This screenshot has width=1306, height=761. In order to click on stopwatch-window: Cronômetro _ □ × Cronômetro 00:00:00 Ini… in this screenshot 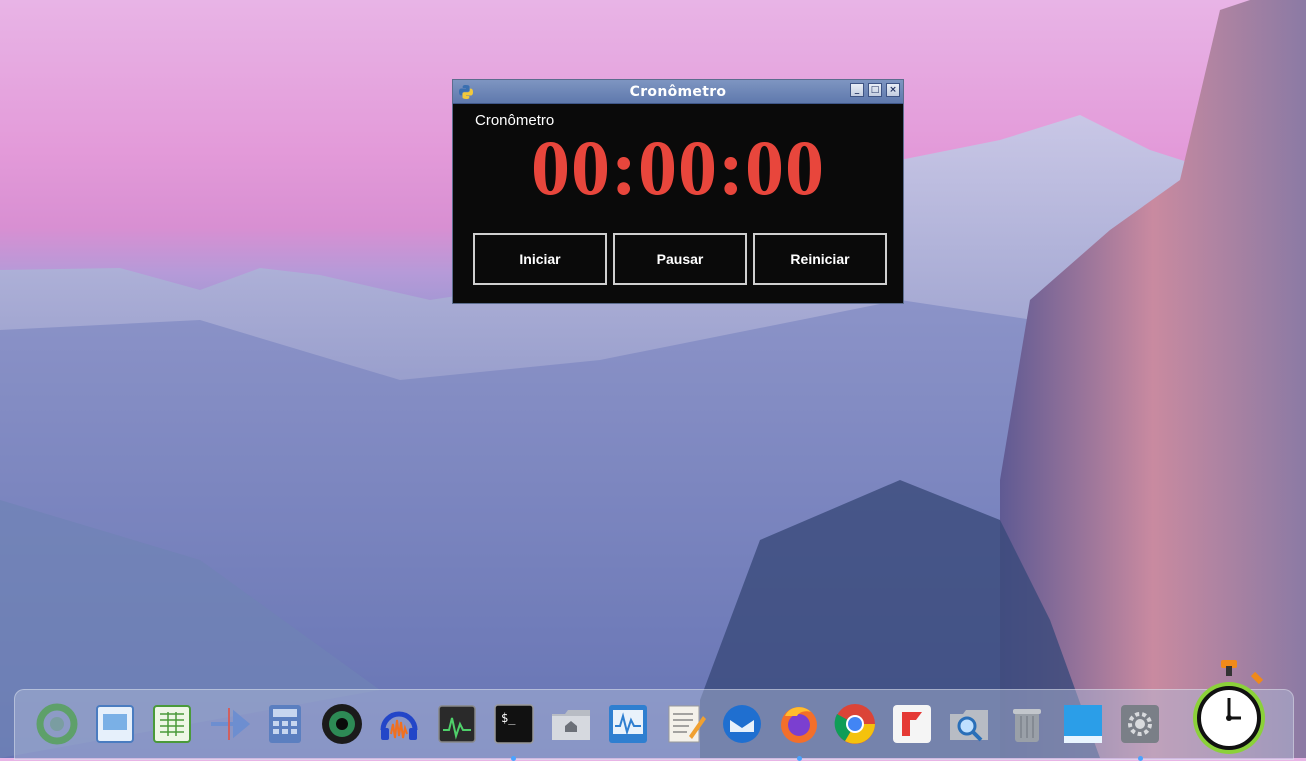, I will do `click(678, 191)`.